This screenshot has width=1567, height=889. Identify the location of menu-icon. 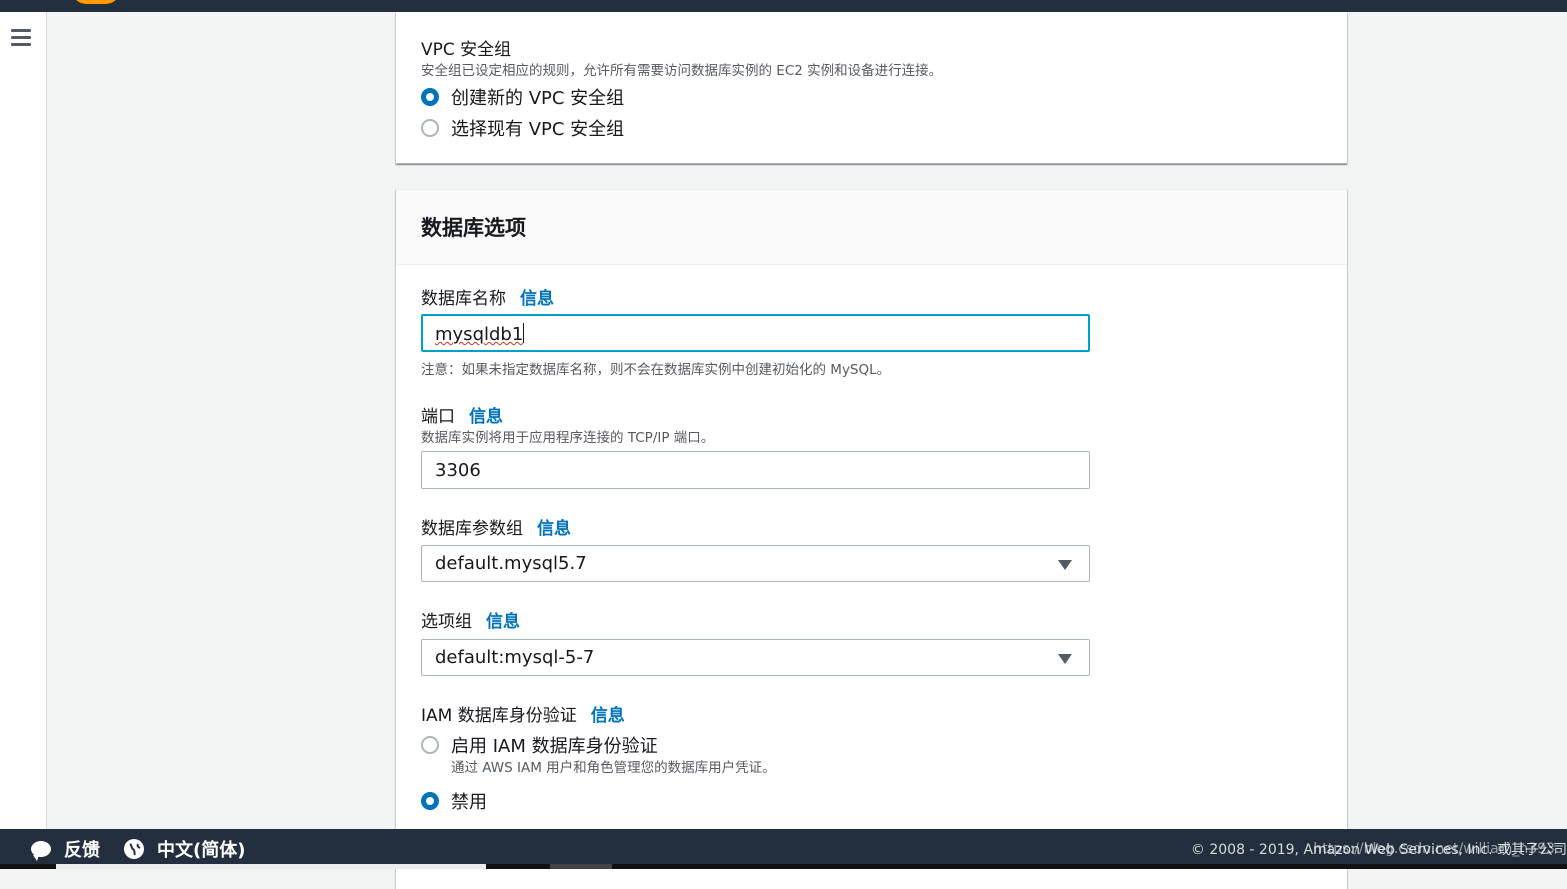
(21, 37).